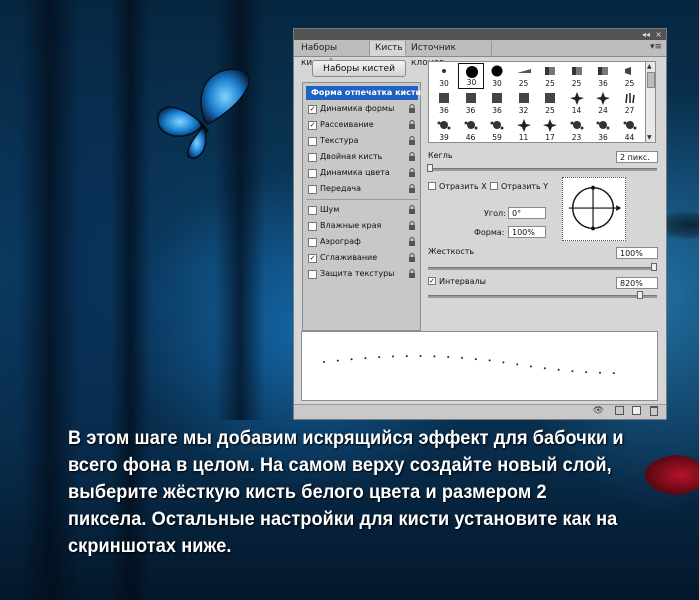  Describe the element at coordinates (362, 199) in the screenshot. I see `list-divider` at that location.